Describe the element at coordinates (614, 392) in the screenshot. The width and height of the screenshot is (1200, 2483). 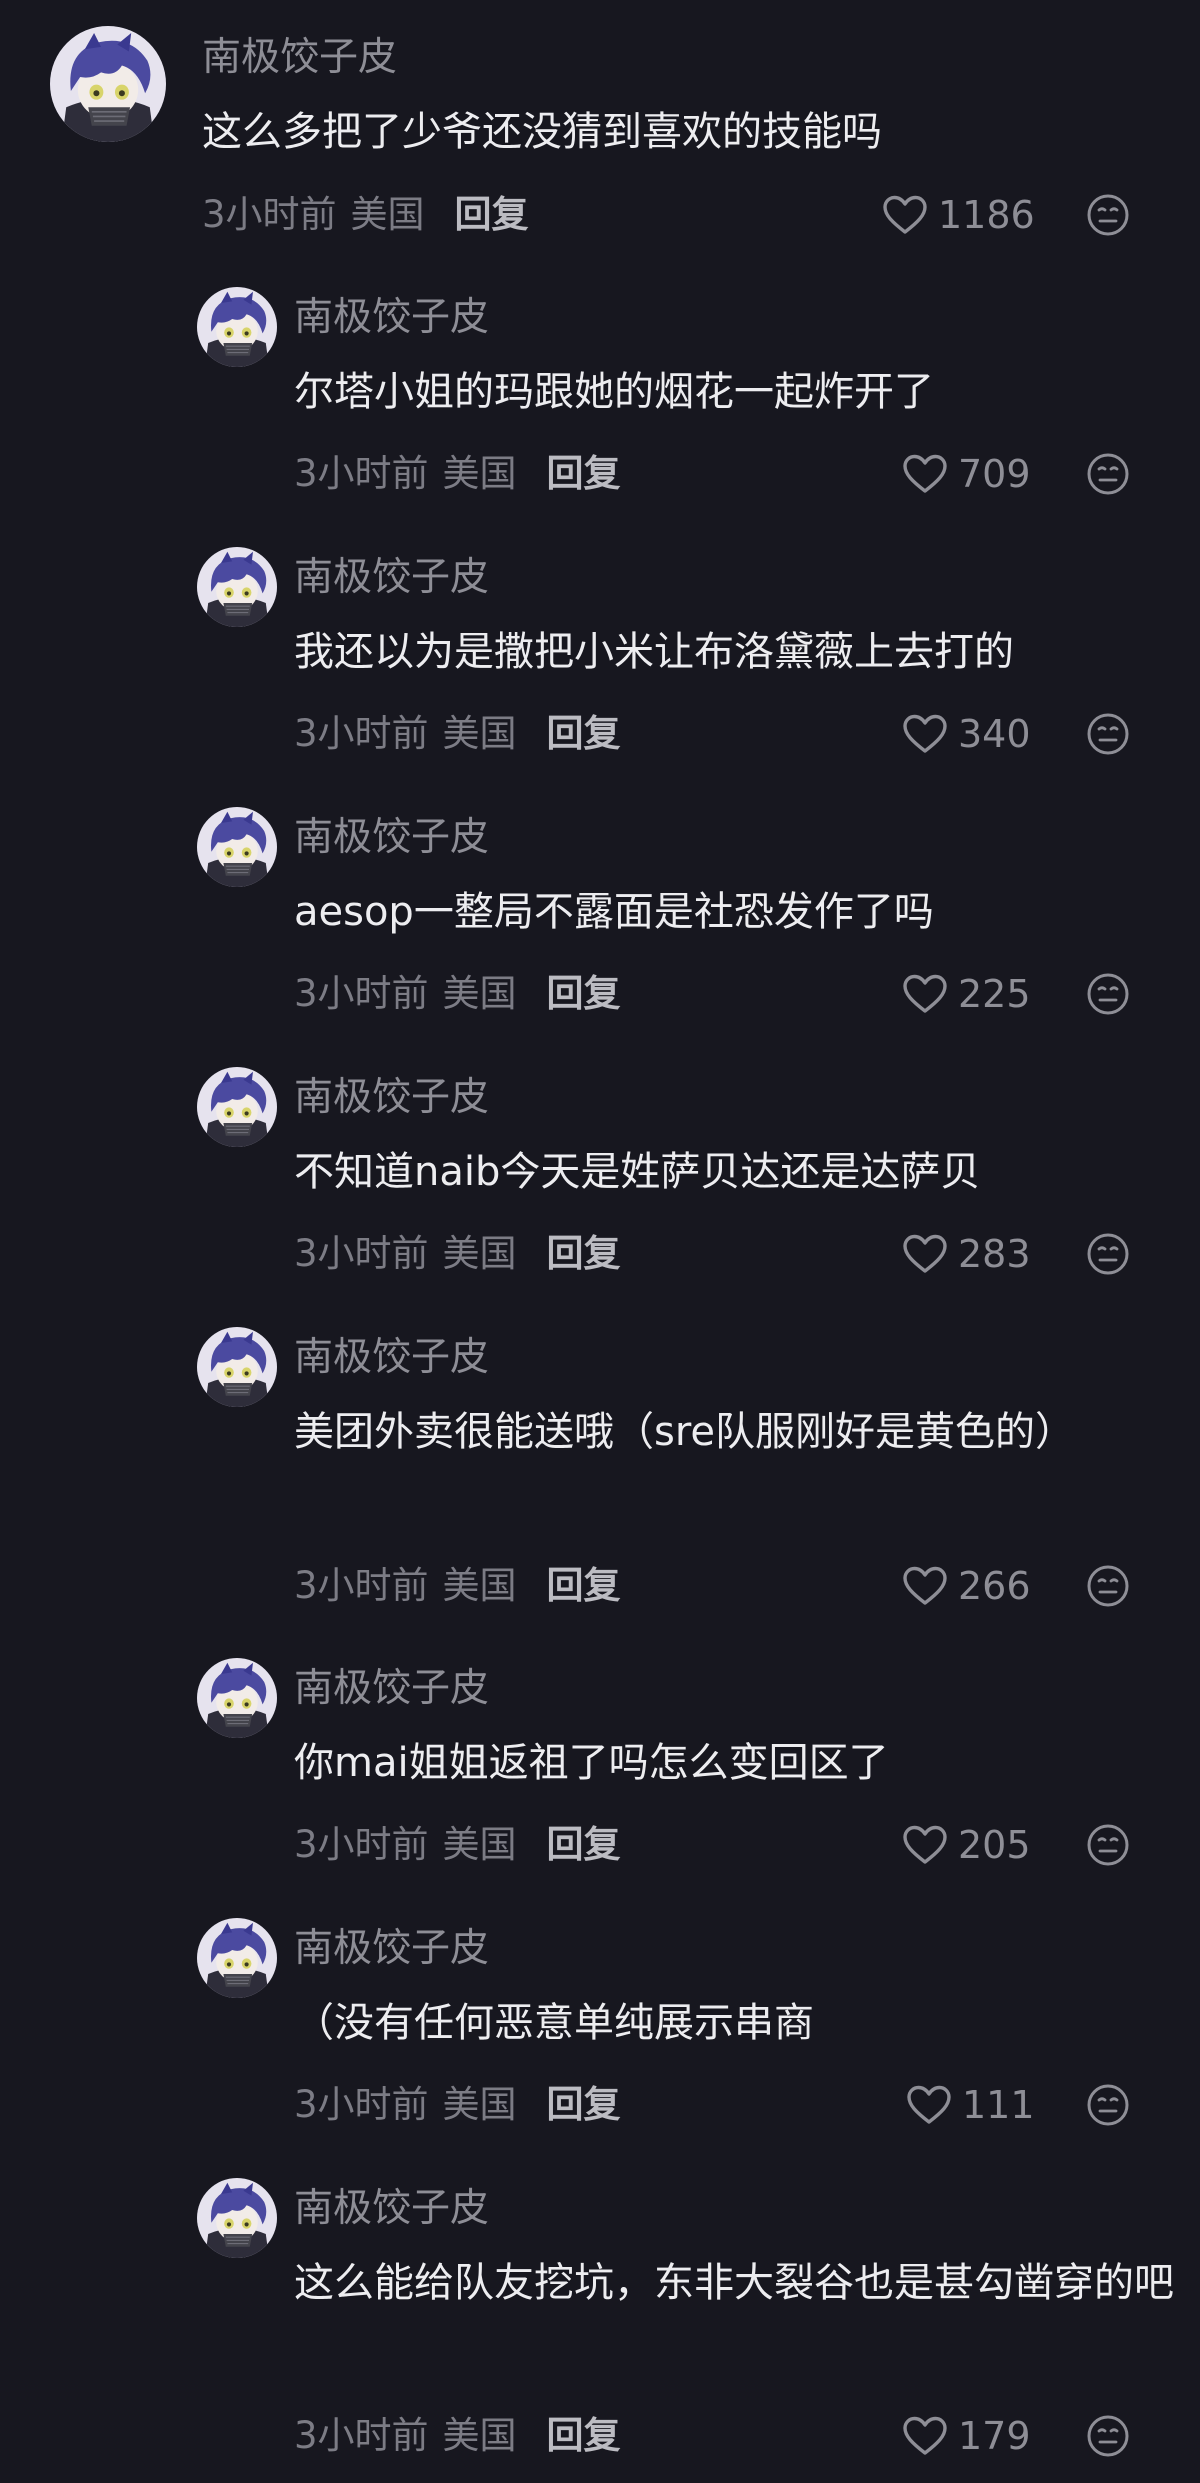
I see `comment-text: 尔塔小姐的玛跟她的烟花一起炸开了` at that location.